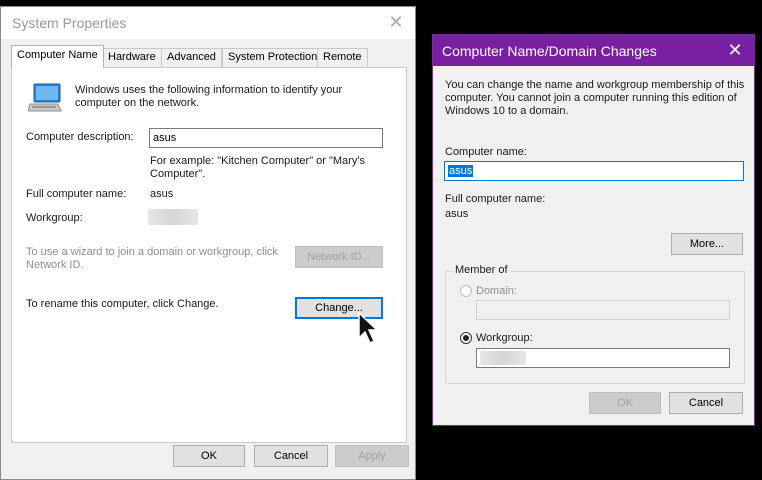 This screenshot has height=480, width=762. Describe the element at coordinates (173, 217) in the screenshot. I see `workgroup-value-blurred` at that location.